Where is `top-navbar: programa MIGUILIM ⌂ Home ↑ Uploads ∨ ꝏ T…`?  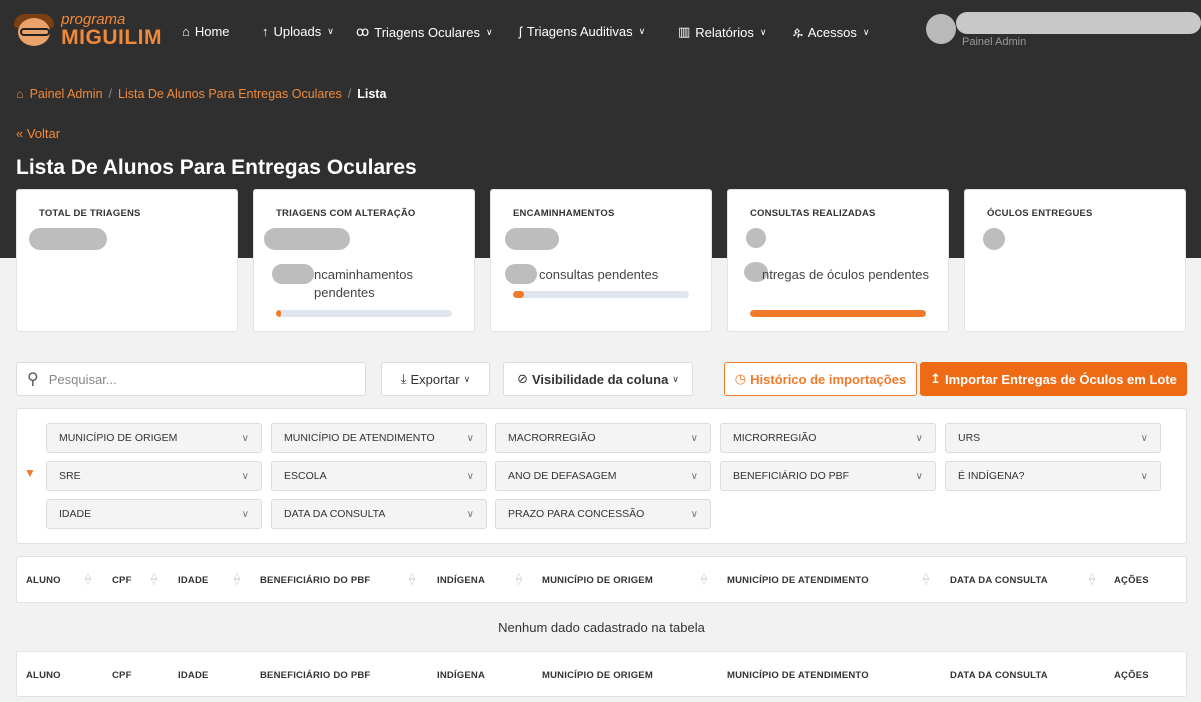 top-navbar: programa MIGUILIM ⌂ Home ↑ Uploads ∨ ꝏ T… is located at coordinates (600, 34).